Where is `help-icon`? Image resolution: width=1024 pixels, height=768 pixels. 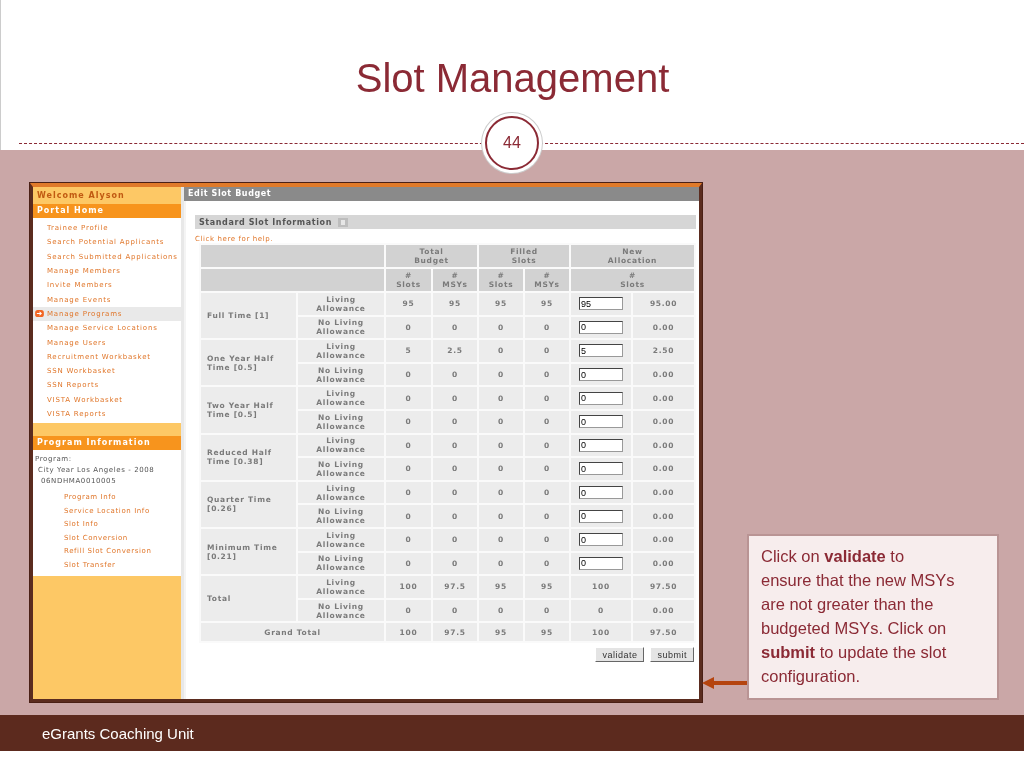
help-icon is located at coordinates (342, 222).